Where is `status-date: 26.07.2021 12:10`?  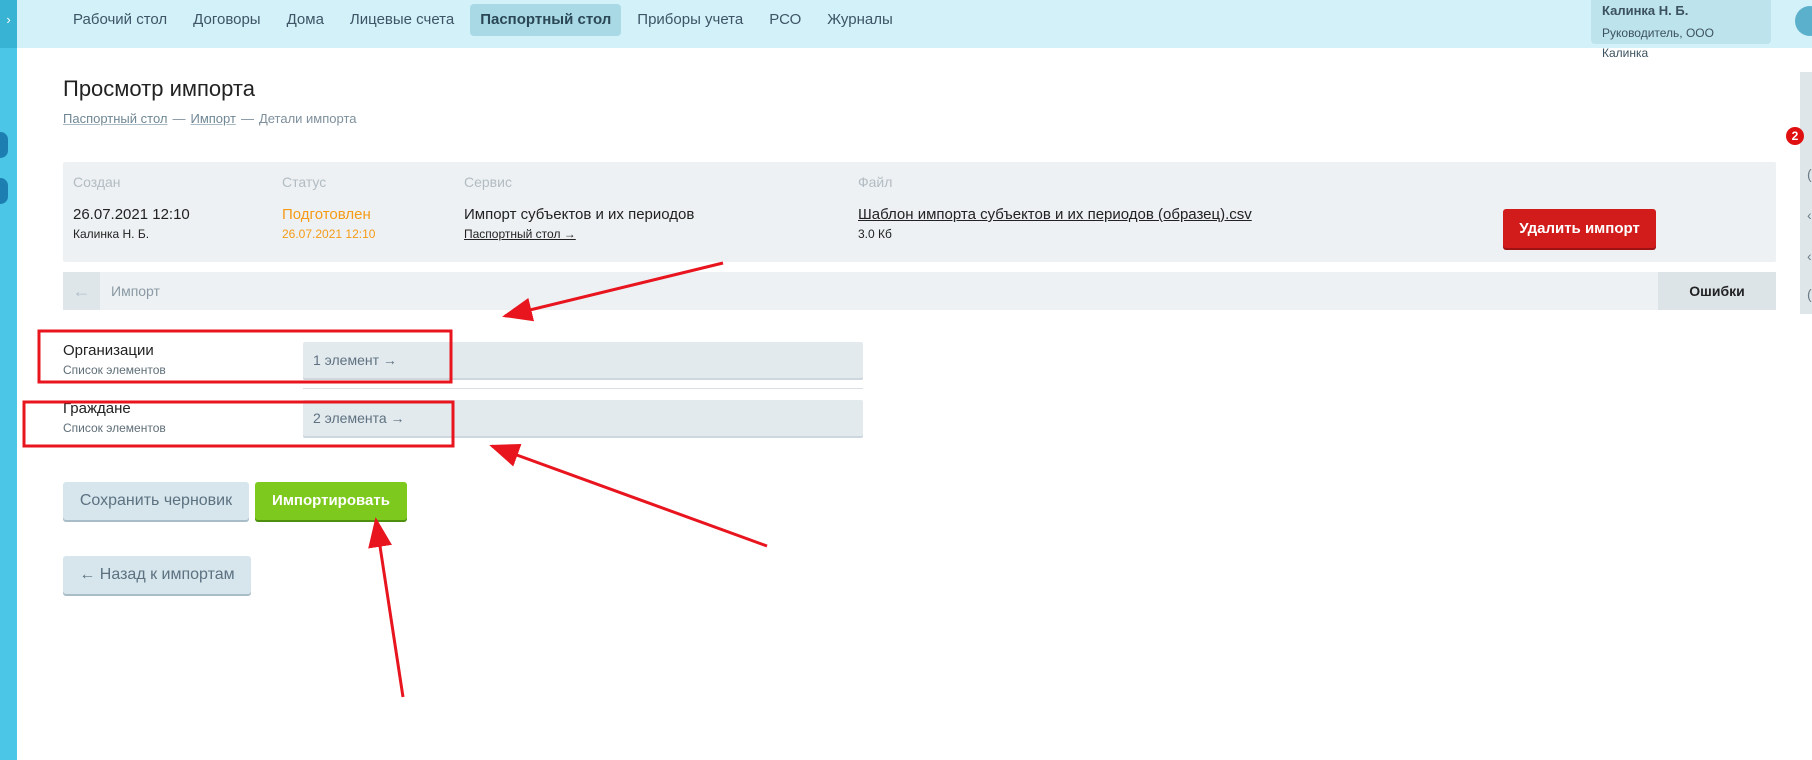 status-date: 26.07.2021 12:10 is located at coordinates (329, 234).